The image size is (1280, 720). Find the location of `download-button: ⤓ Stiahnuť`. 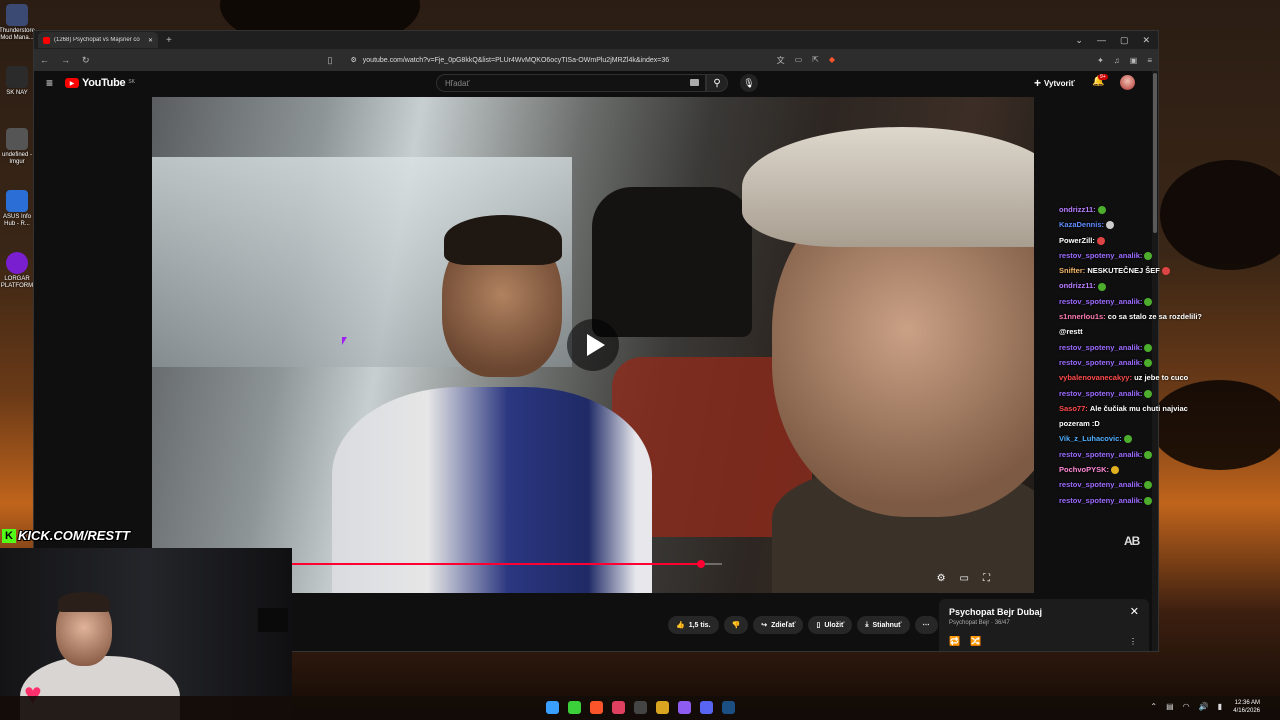

download-button: ⤓ Stiahnuť is located at coordinates (883, 625).